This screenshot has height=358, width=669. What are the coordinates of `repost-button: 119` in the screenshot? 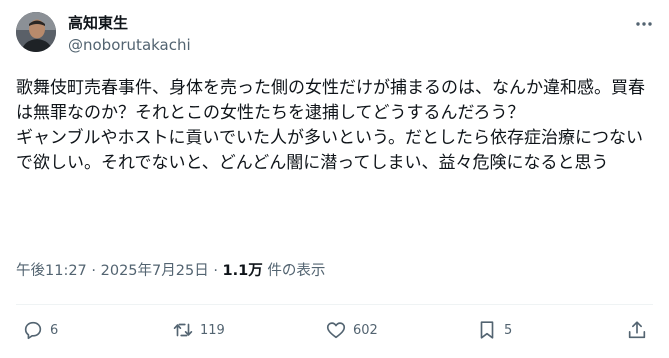 It's located at (198, 330).